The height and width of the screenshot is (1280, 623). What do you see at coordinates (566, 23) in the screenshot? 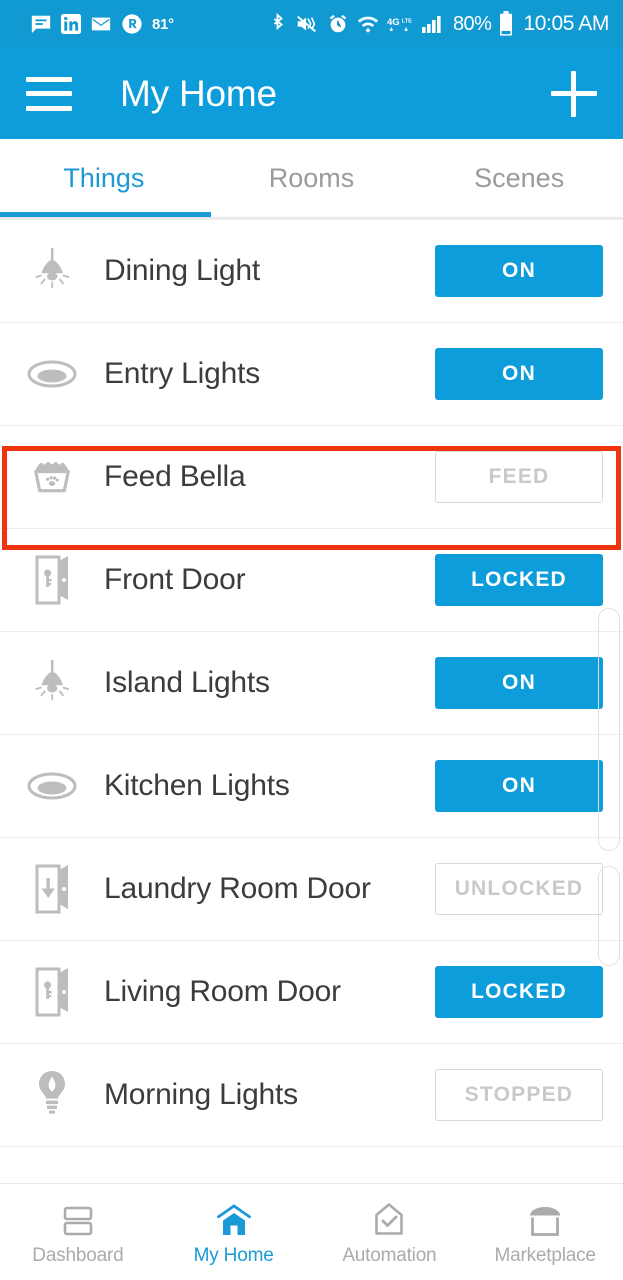
I see `clock-label: 10:05 AM` at bounding box center [566, 23].